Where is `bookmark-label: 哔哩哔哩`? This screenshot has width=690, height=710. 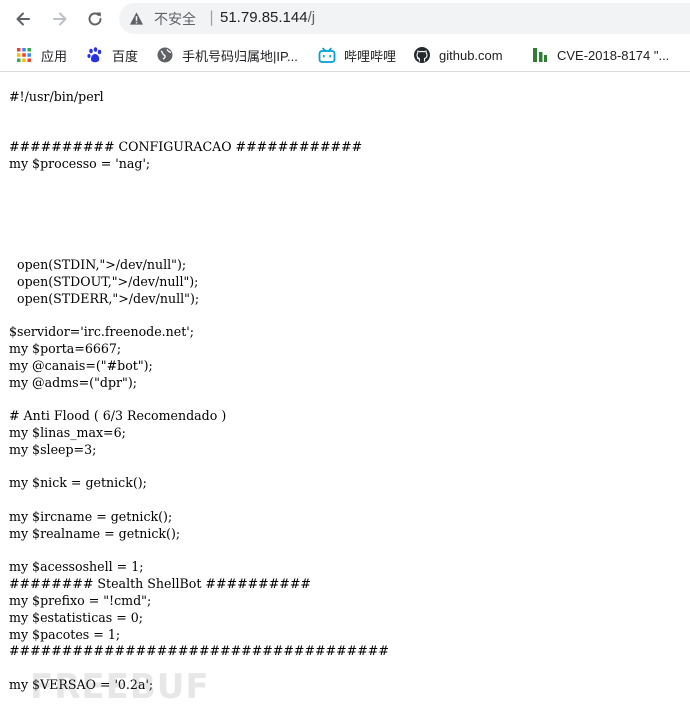 bookmark-label: 哔哩哔哩 is located at coordinates (370, 56).